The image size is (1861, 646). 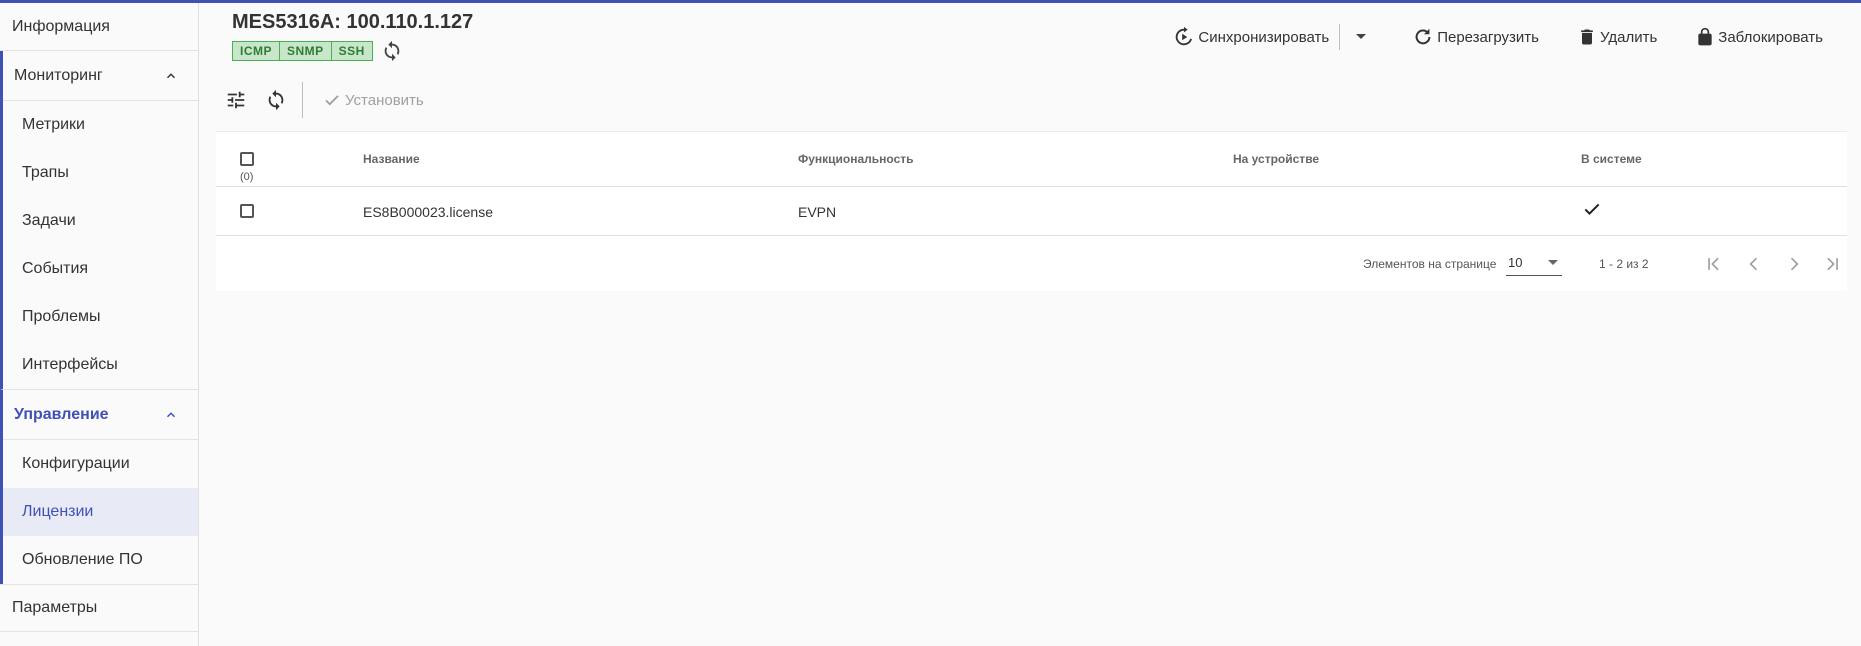 I want to click on lock-button: Заблокировать, so click(x=1759, y=37).